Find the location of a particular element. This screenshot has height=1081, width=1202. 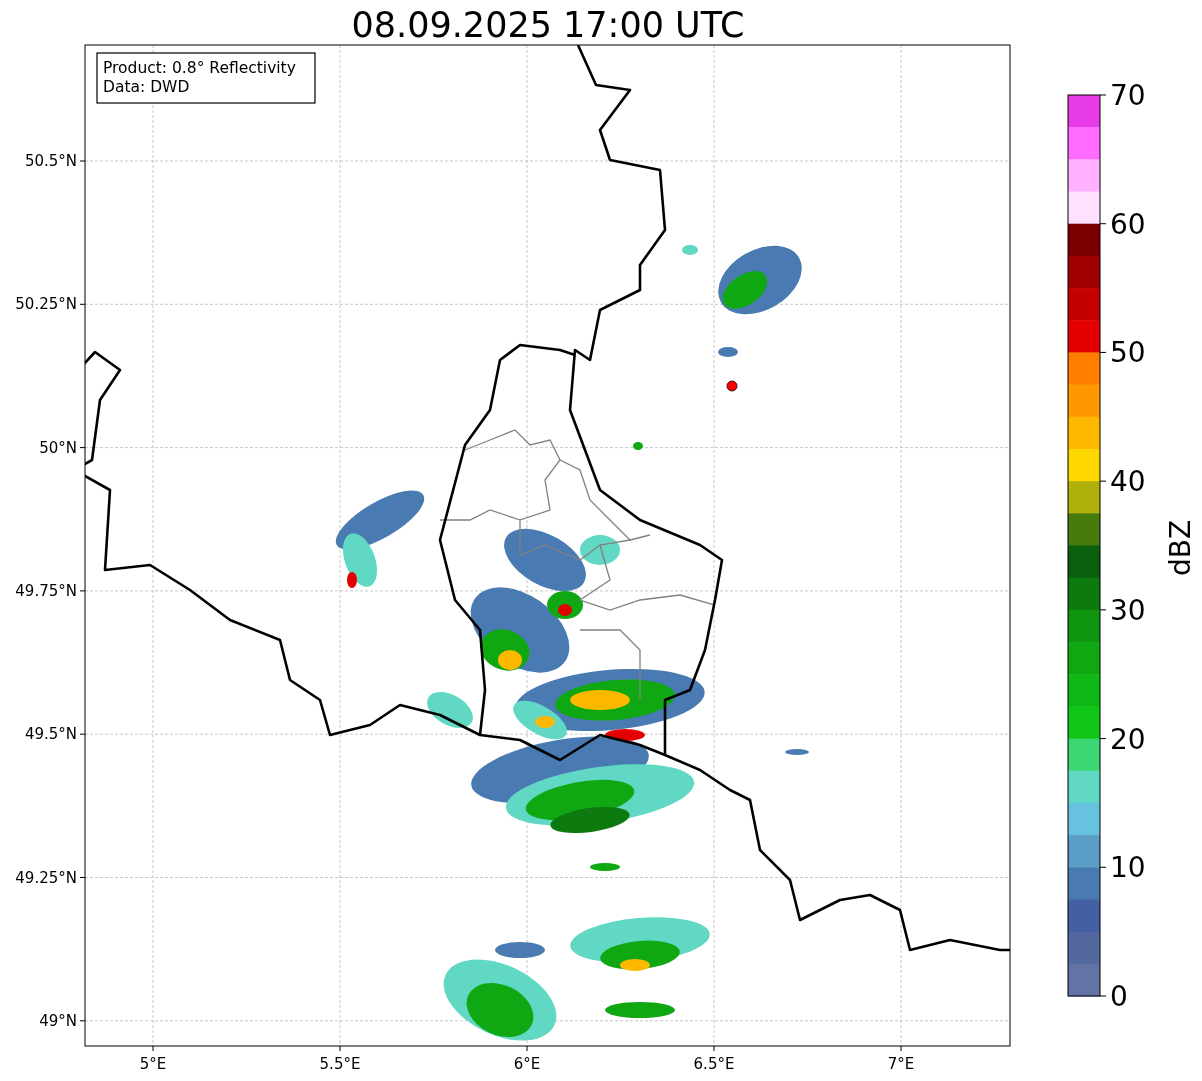

colorbar-tick-label: 30 is located at coordinates (1128, 610).